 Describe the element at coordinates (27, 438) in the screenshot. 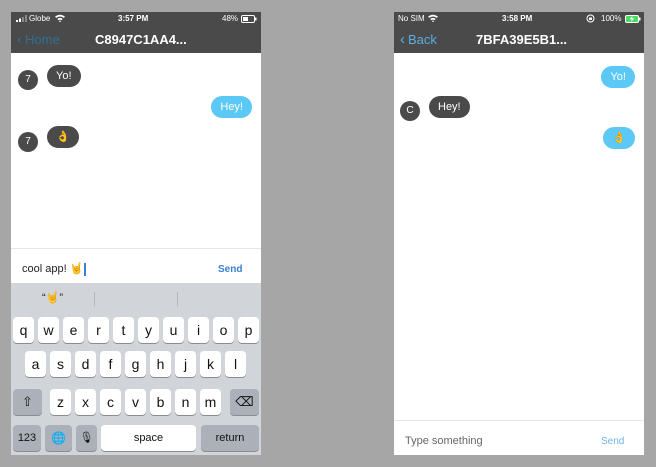

I see `numbers-key: 123` at that location.